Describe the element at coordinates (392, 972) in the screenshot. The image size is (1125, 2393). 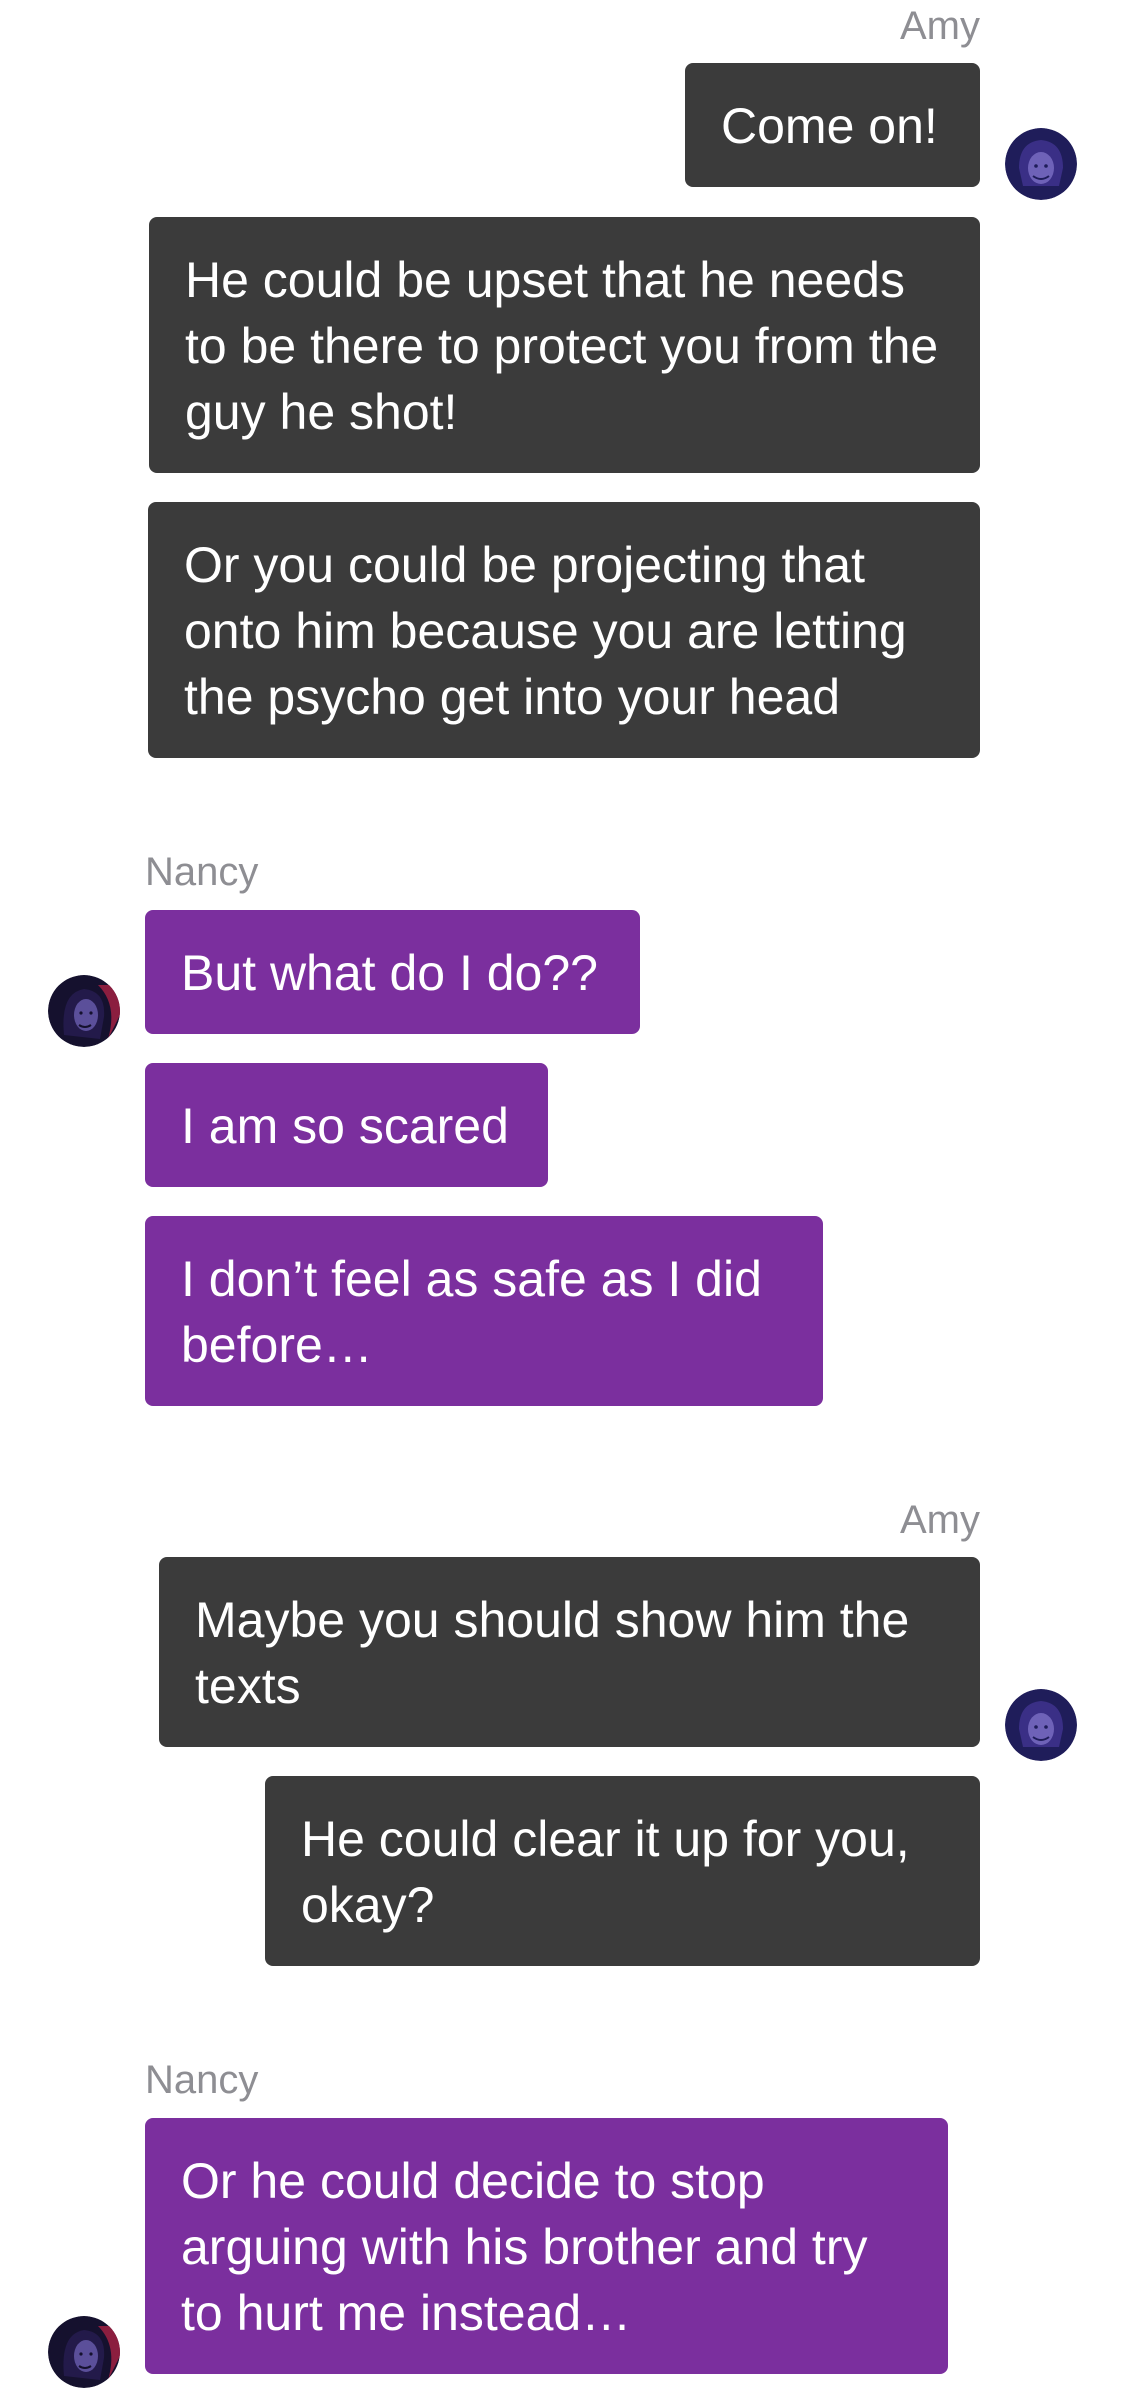
I see `message-bubble: But what do I do??` at that location.